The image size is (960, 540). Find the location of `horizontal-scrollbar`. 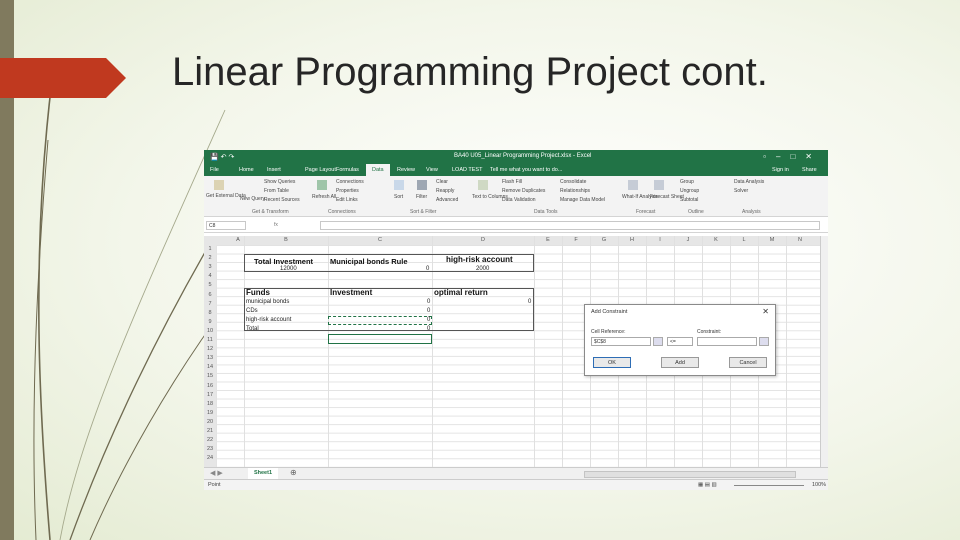

horizontal-scrollbar is located at coordinates (690, 474).